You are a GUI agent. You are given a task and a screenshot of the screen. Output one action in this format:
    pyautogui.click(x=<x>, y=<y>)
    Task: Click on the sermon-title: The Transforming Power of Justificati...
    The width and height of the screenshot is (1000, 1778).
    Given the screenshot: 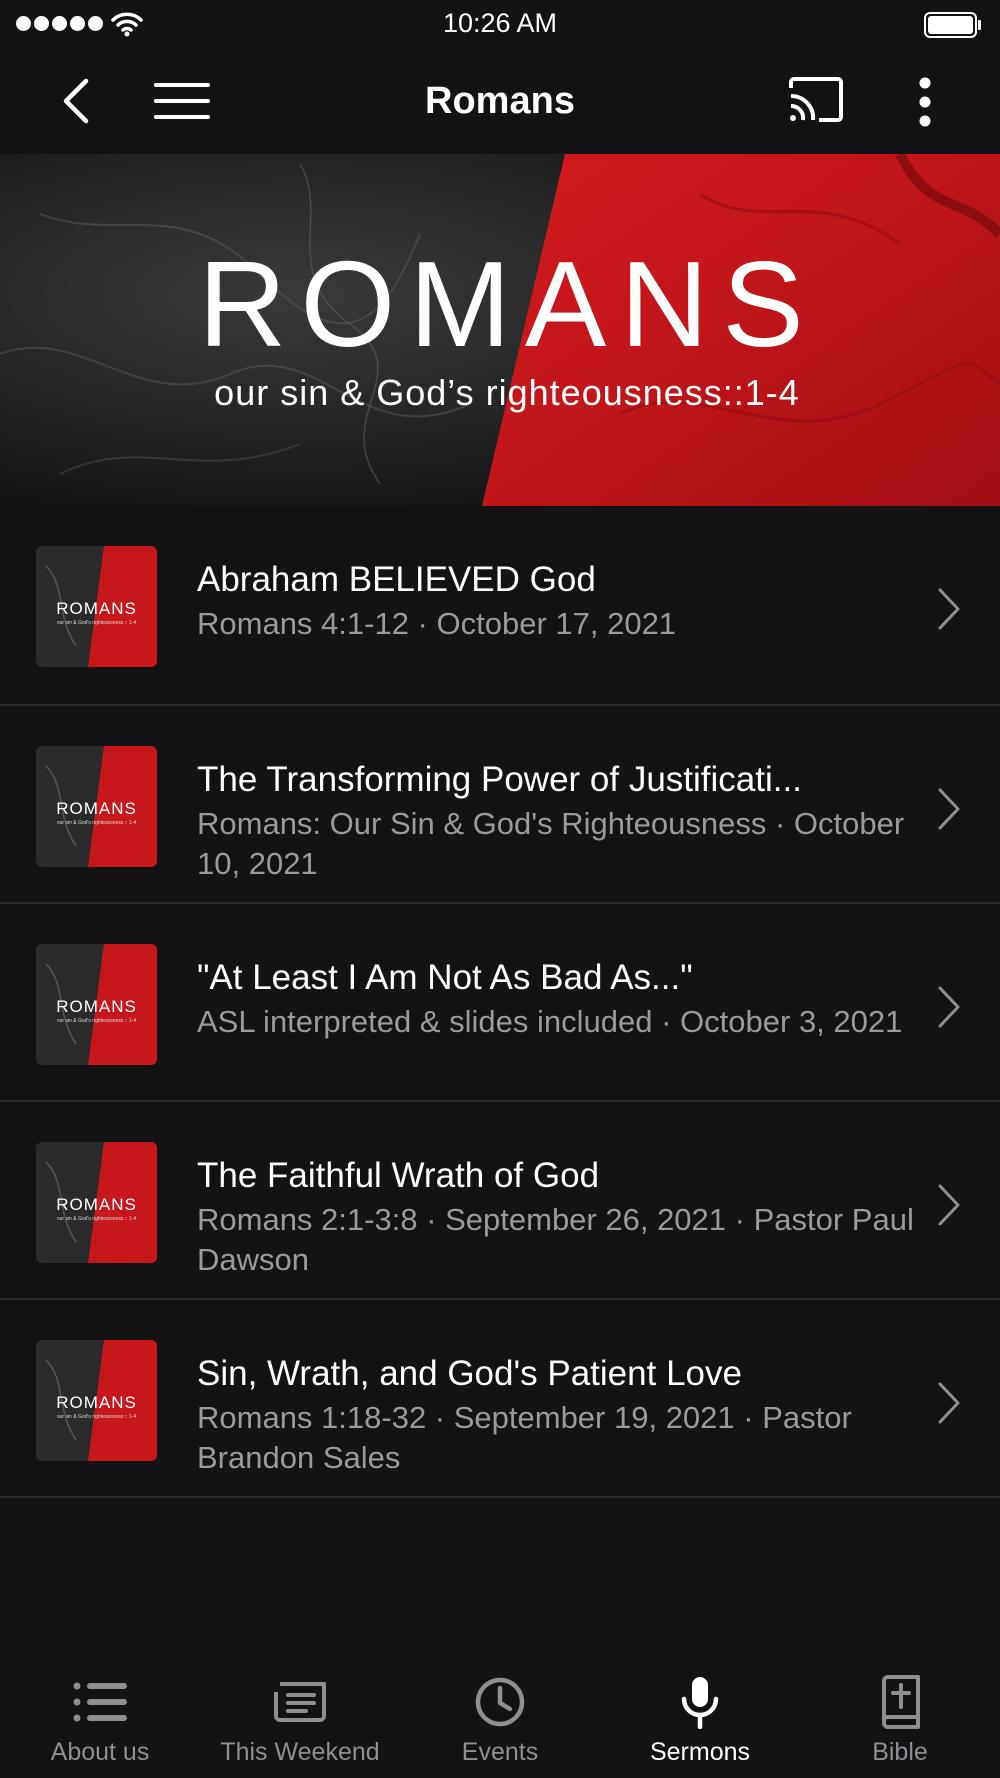 What is the action you would take?
    pyautogui.click(x=499, y=779)
    